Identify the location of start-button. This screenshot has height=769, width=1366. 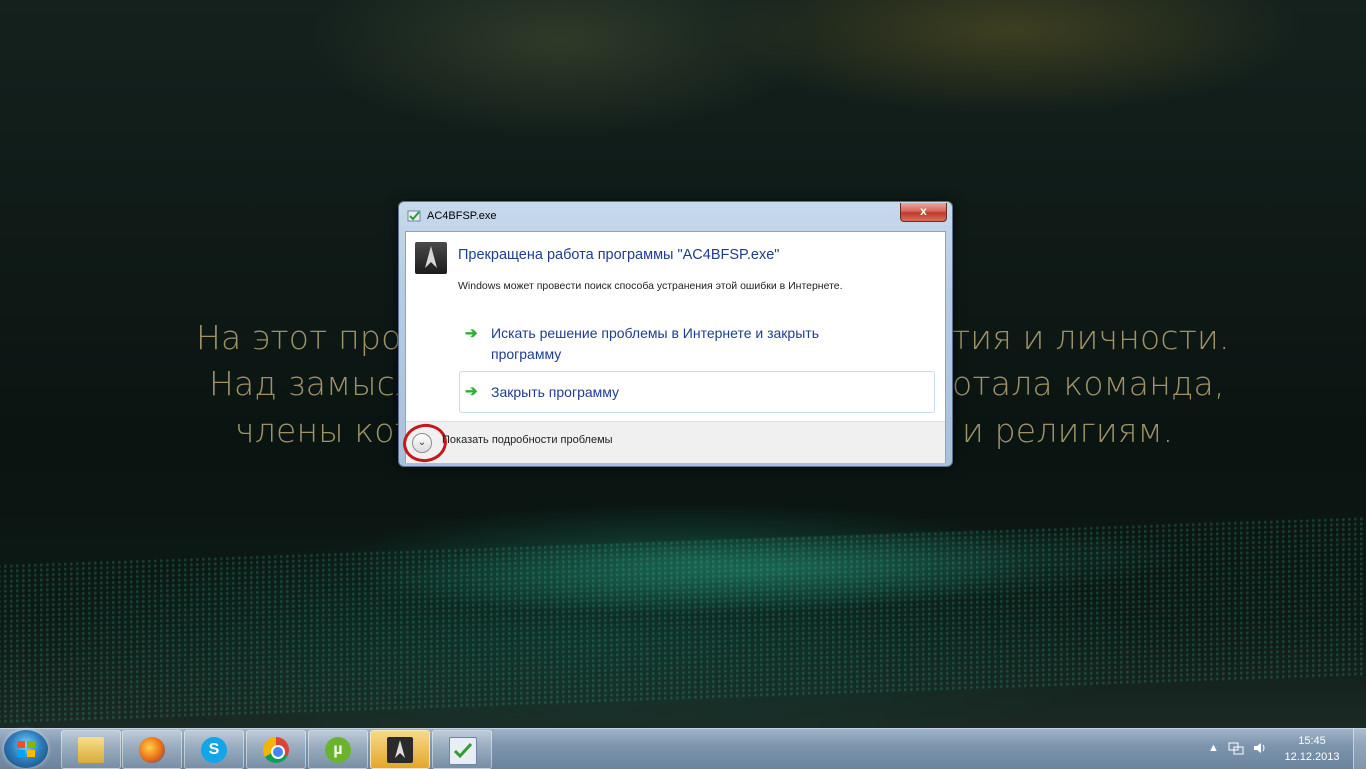
(26, 749).